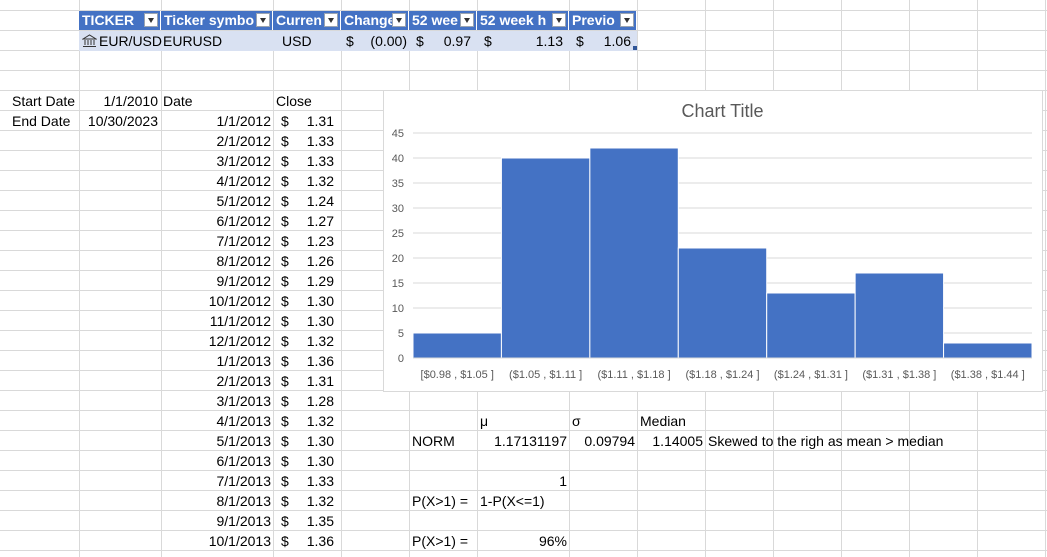  Describe the element at coordinates (119, 101) in the screenshot. I see `start-date-value: 1/1/2010` at that location.